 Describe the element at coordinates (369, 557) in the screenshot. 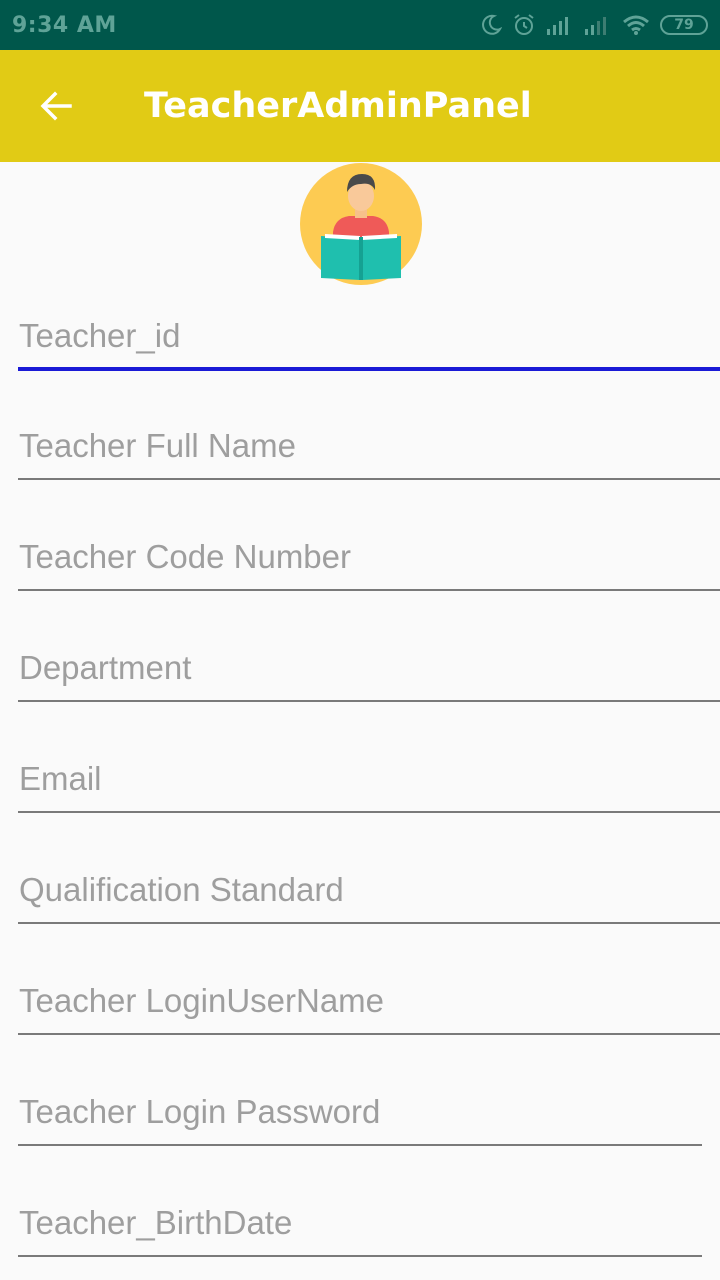

I see `teacher-code-number-input` at that location.